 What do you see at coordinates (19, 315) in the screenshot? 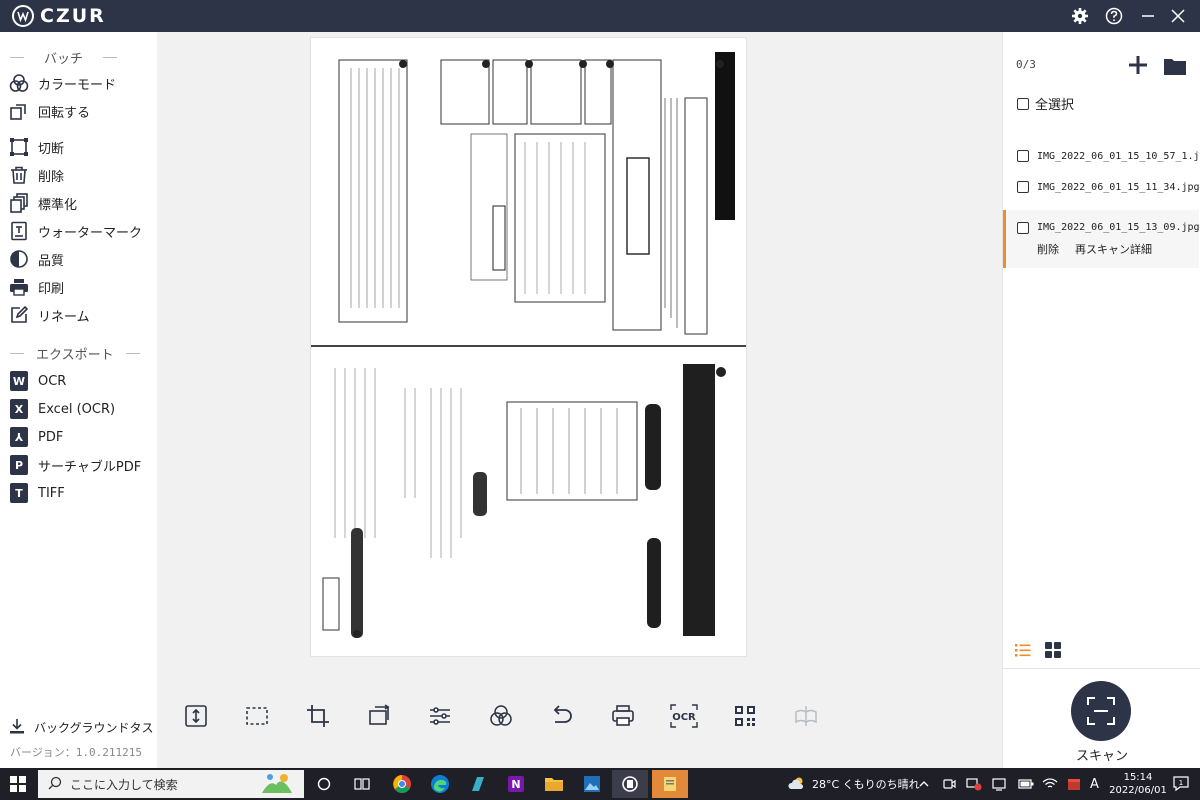
I see `rename-icon` at bounding box center [19, 315].